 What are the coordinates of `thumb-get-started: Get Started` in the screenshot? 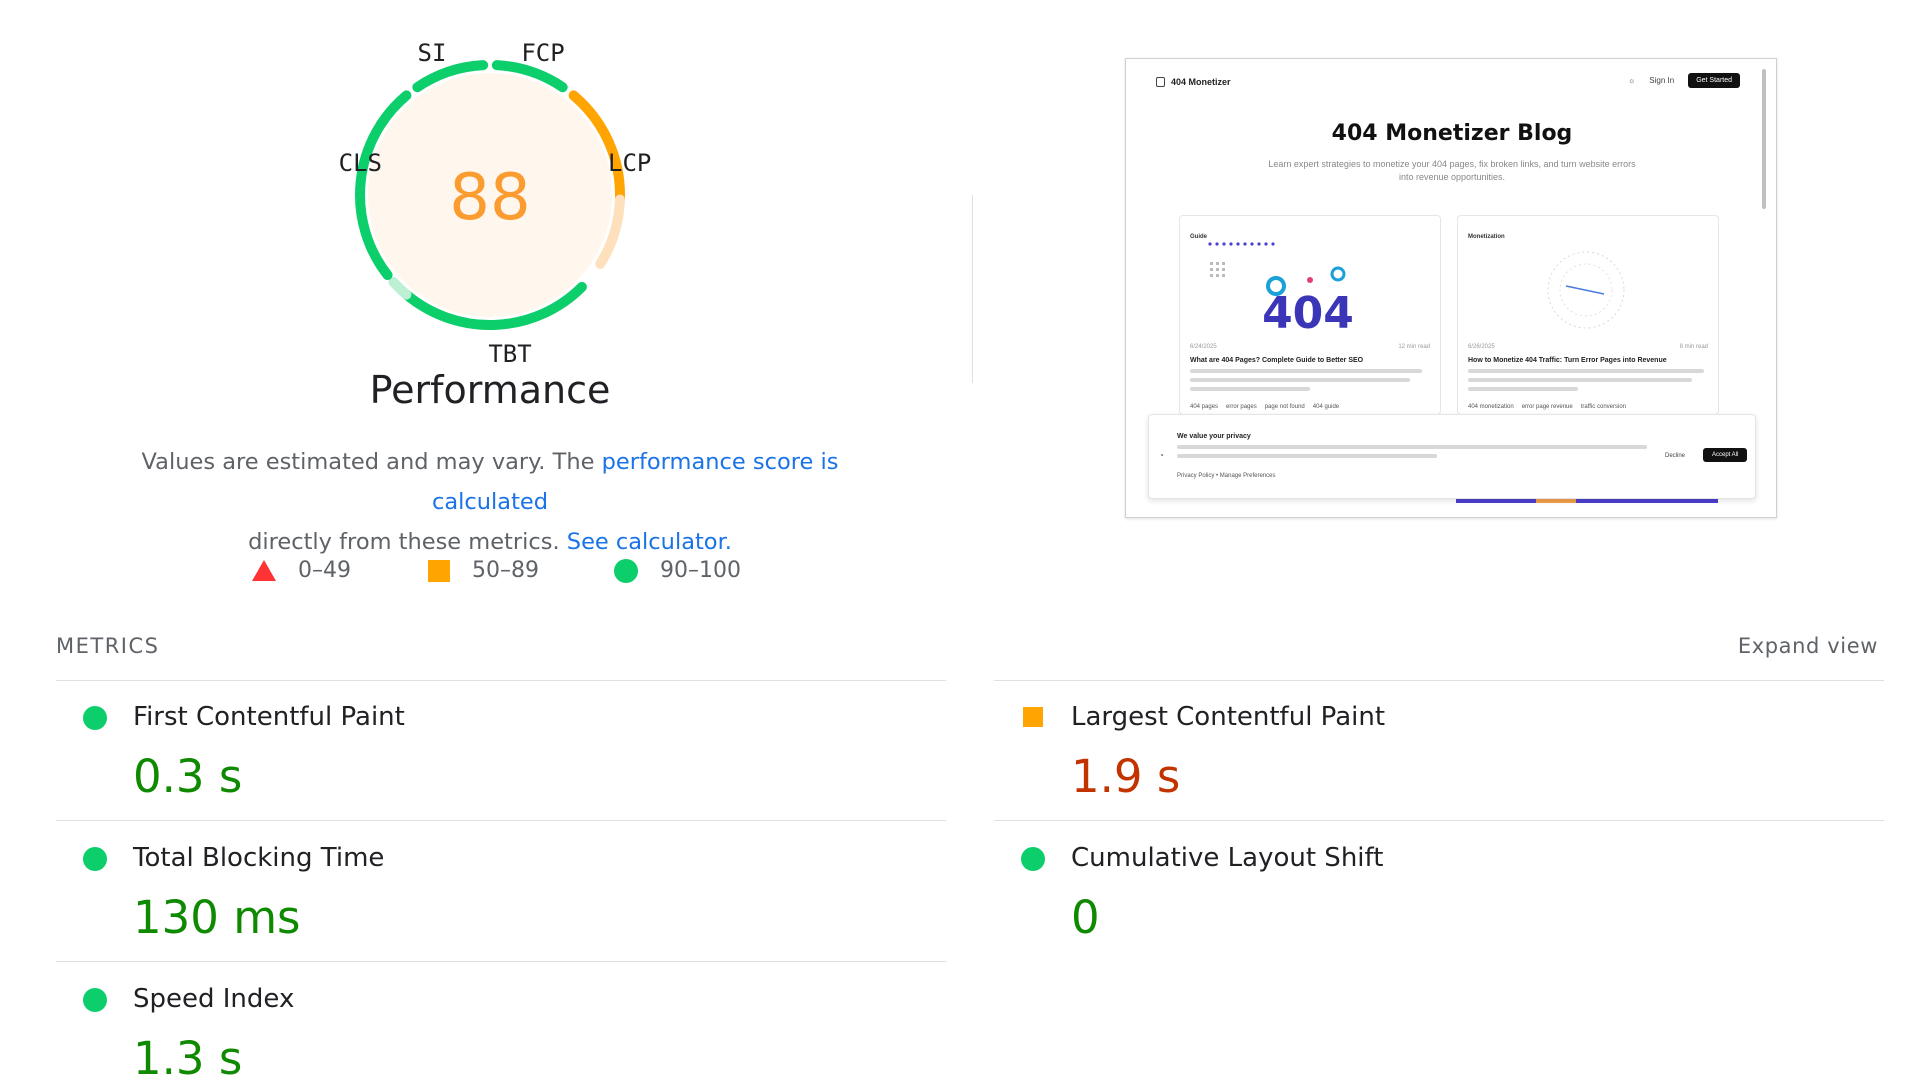 It's located at (1714, 80).